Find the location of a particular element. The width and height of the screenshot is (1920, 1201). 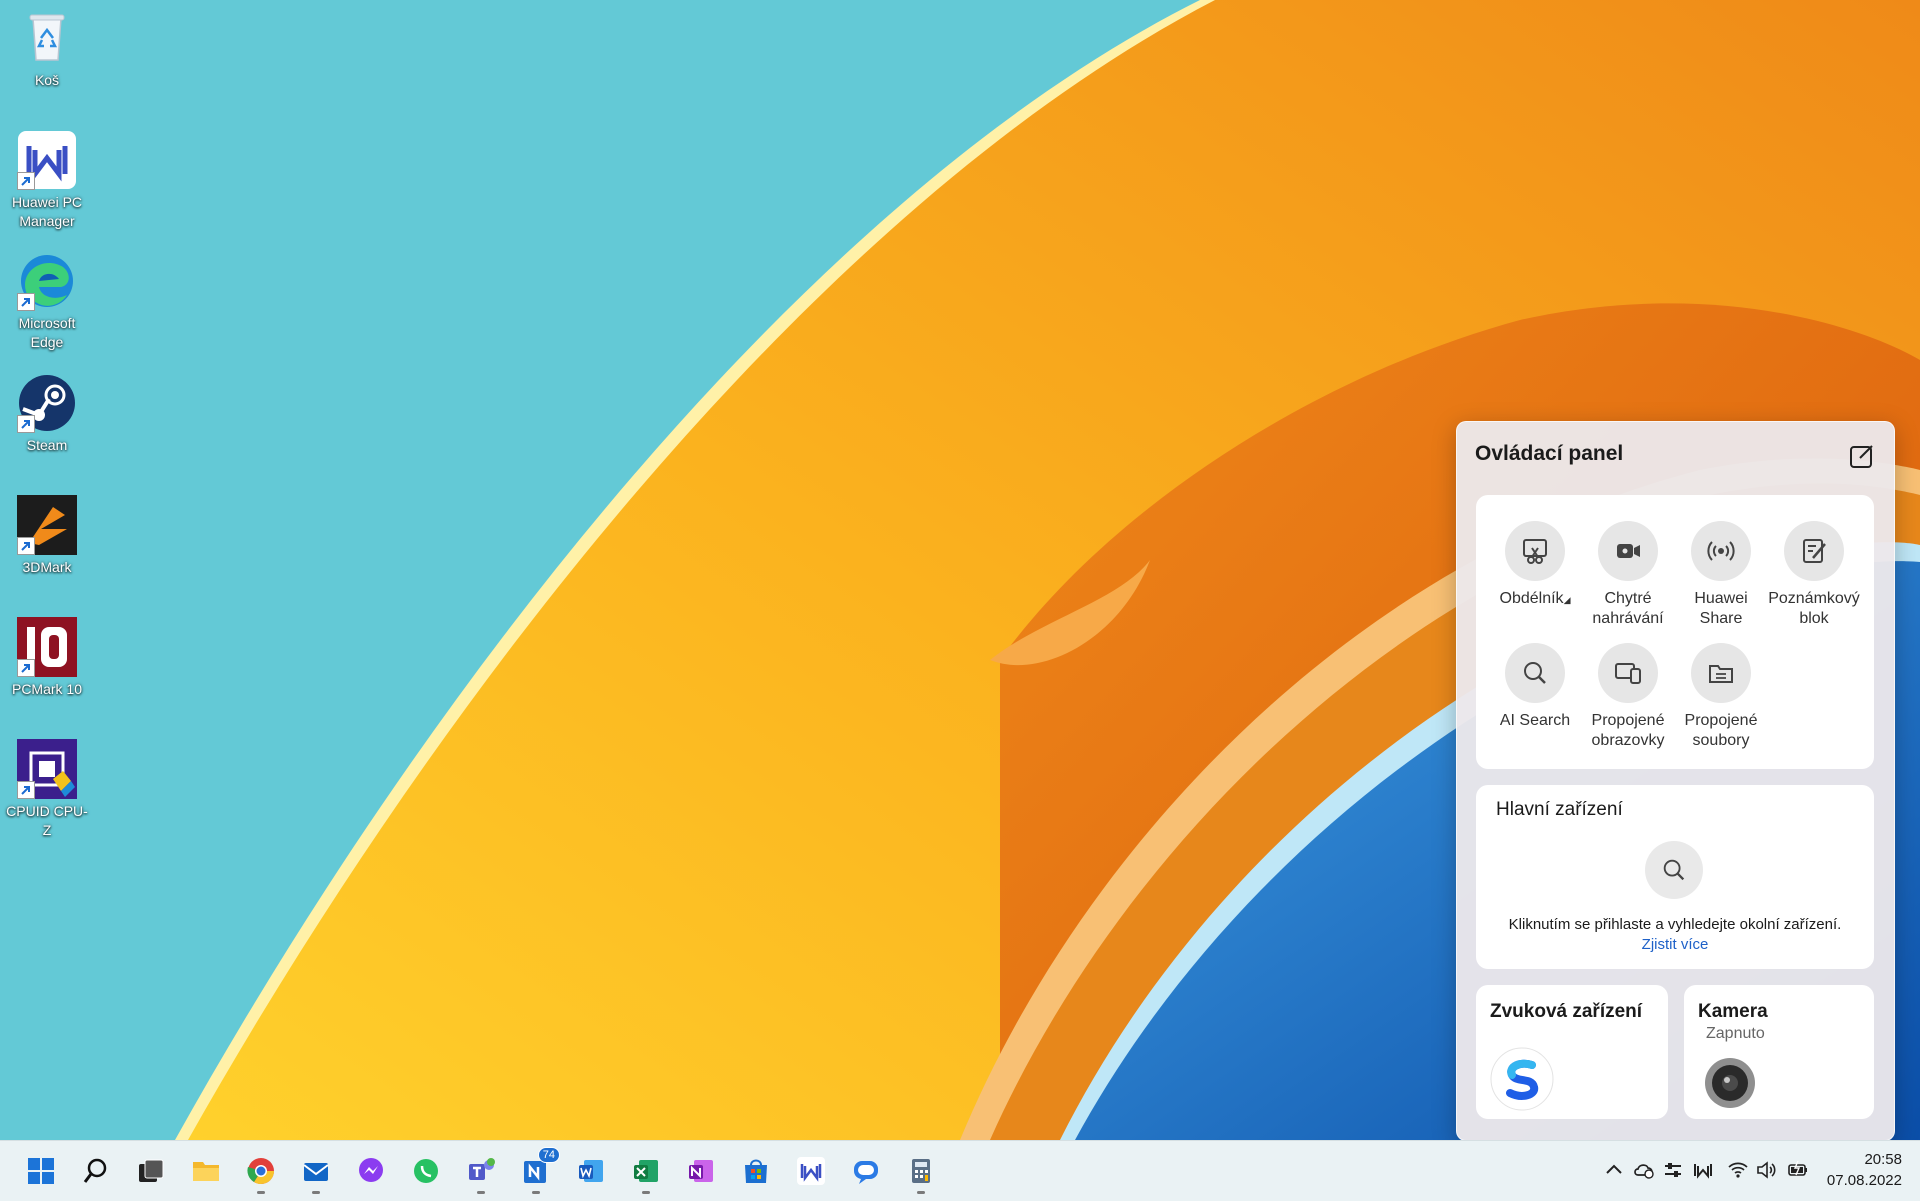

desktop-icon-huawei-pc-manager: Huawei PC Manager is located at coordinates (47, 180).